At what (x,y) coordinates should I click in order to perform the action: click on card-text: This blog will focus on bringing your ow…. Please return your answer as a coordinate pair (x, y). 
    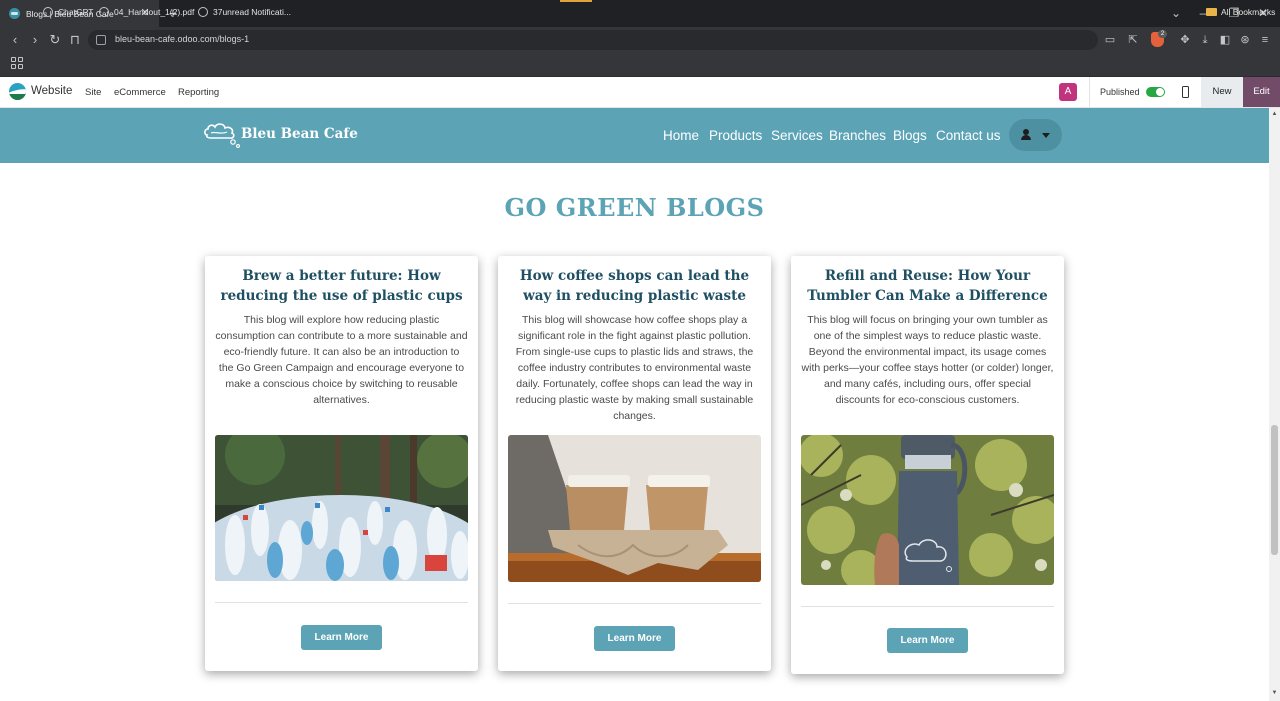
    Looking at the image, I should click on (927, 360).